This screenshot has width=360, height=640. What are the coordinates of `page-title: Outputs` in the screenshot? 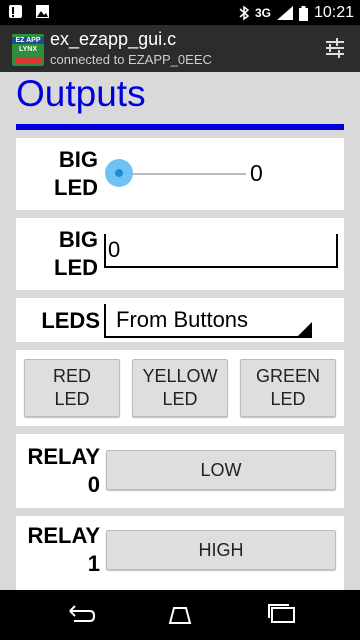 It's located at (81, 93).